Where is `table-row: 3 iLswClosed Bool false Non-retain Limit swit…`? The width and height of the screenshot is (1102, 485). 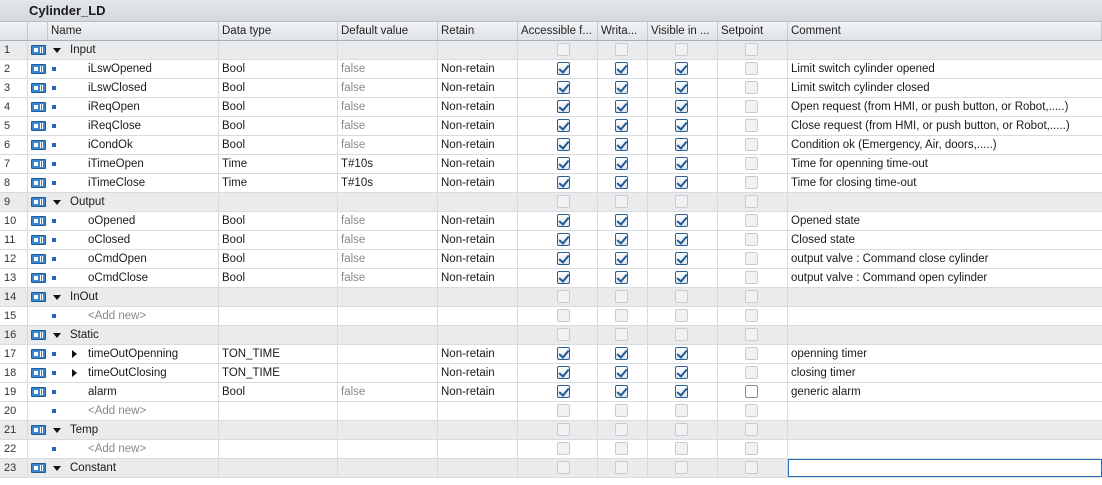 table-row: 3 iLswClosed Bool false Non-retain Limit swit… is located at coordinates (551, 88).